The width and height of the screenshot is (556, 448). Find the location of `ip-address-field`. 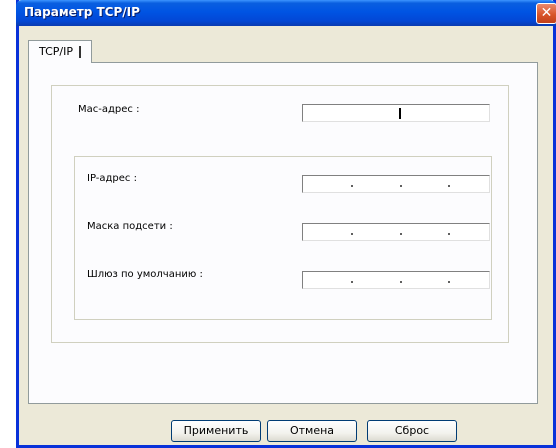

ip-address-field is located at coordinates (396, 184).